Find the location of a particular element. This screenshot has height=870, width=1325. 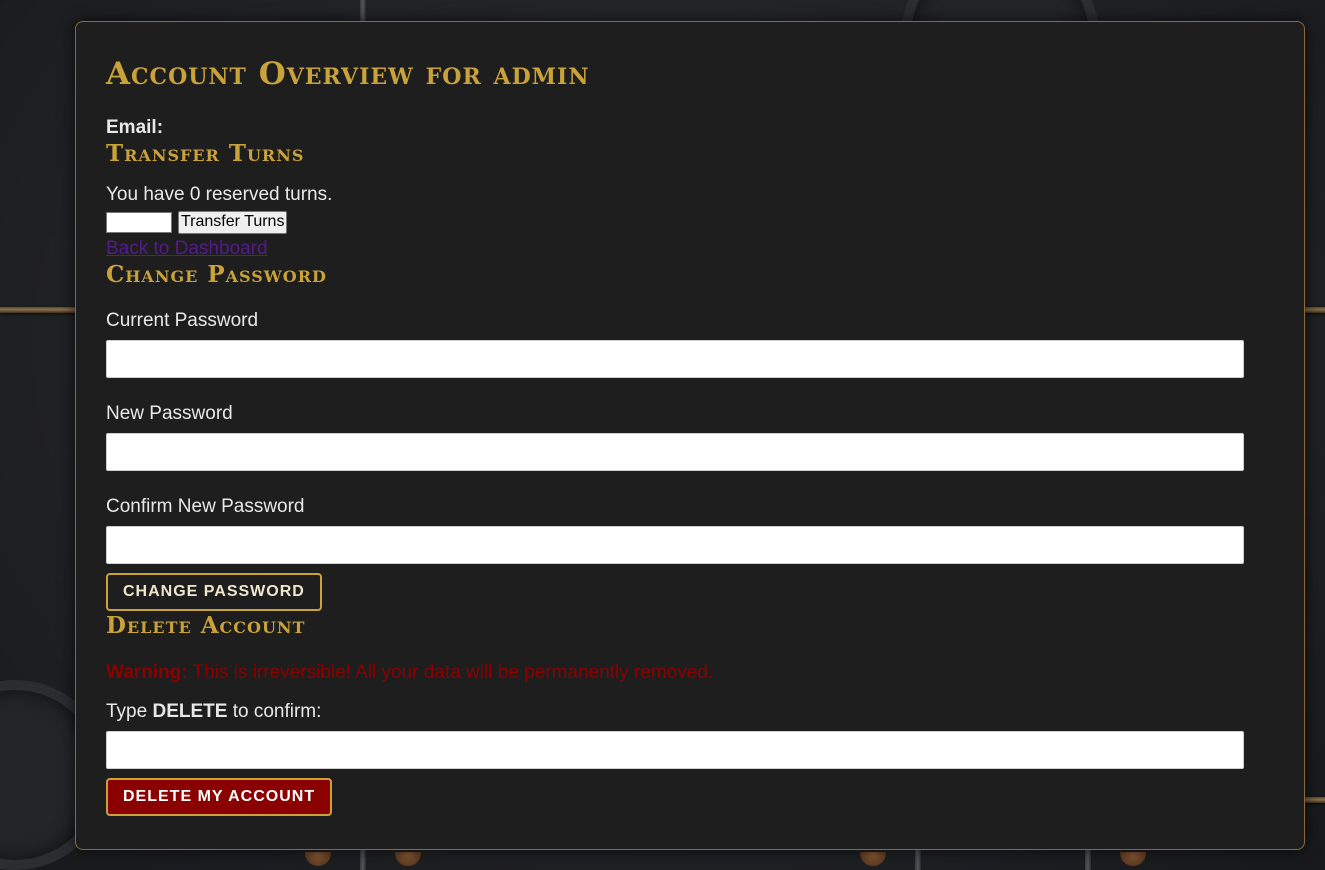

warning-prefix: Warning: is located at coordinates (147, 672).